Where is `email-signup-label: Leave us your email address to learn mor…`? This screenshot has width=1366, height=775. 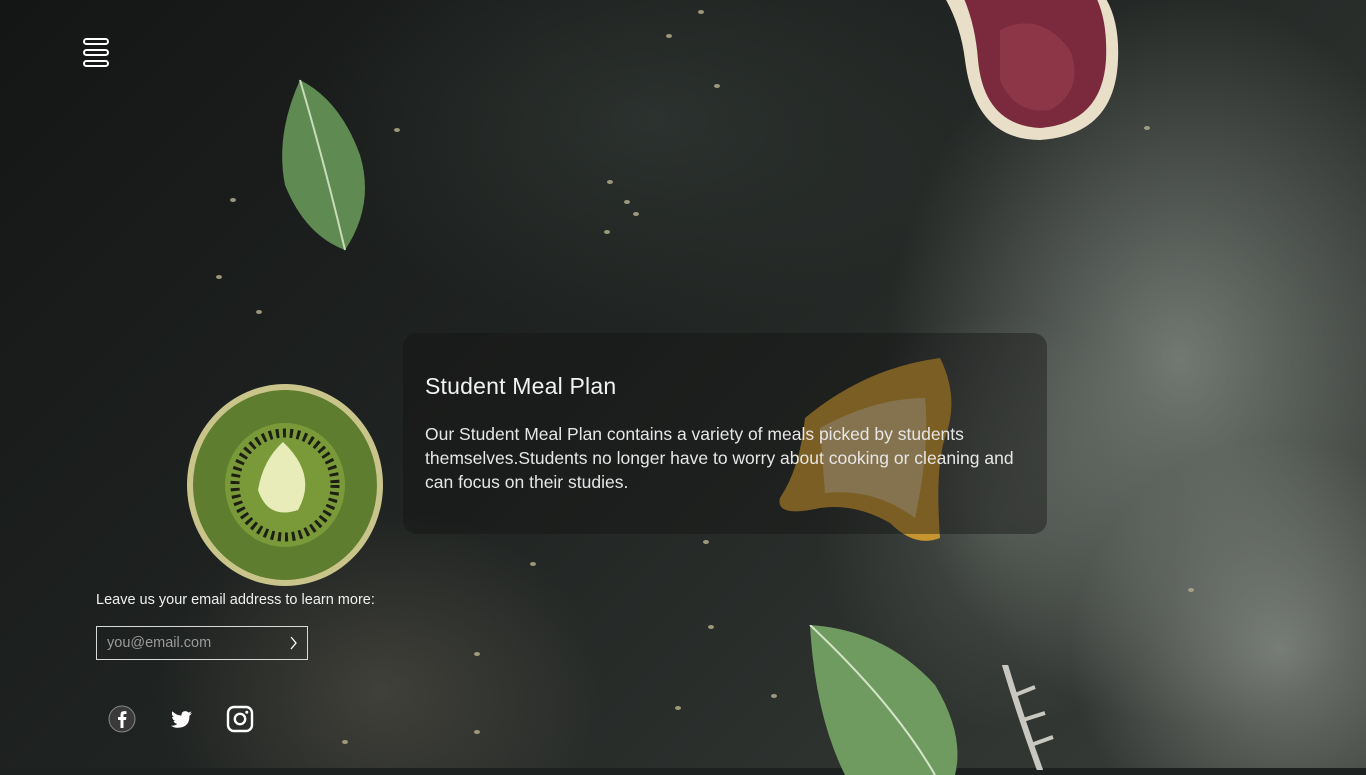 email-signup-label: Leave us your email address to learn mor… is located at coordinates (235, 600).